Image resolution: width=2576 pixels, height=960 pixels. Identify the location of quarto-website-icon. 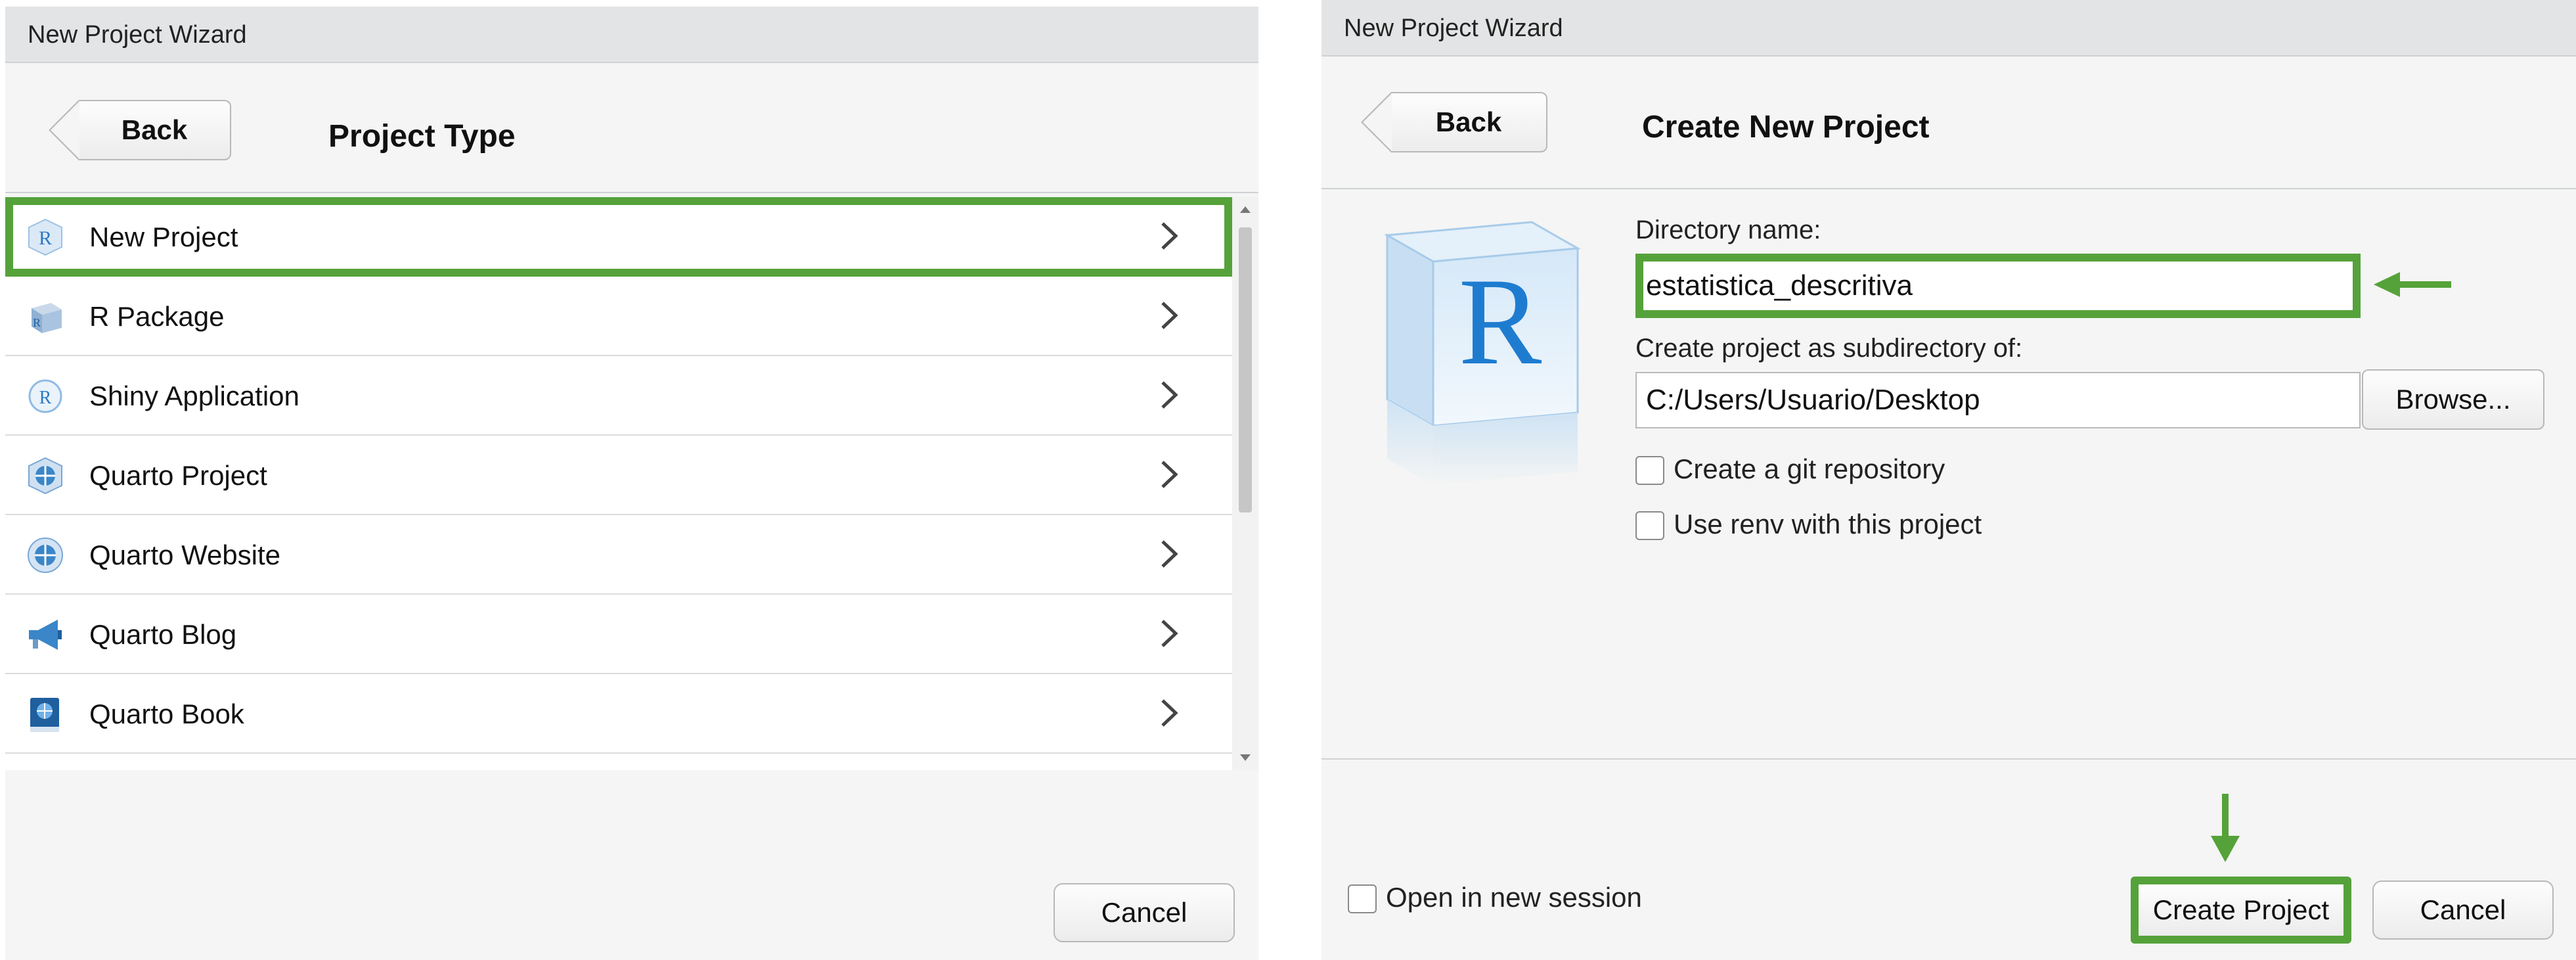
(46, 555).